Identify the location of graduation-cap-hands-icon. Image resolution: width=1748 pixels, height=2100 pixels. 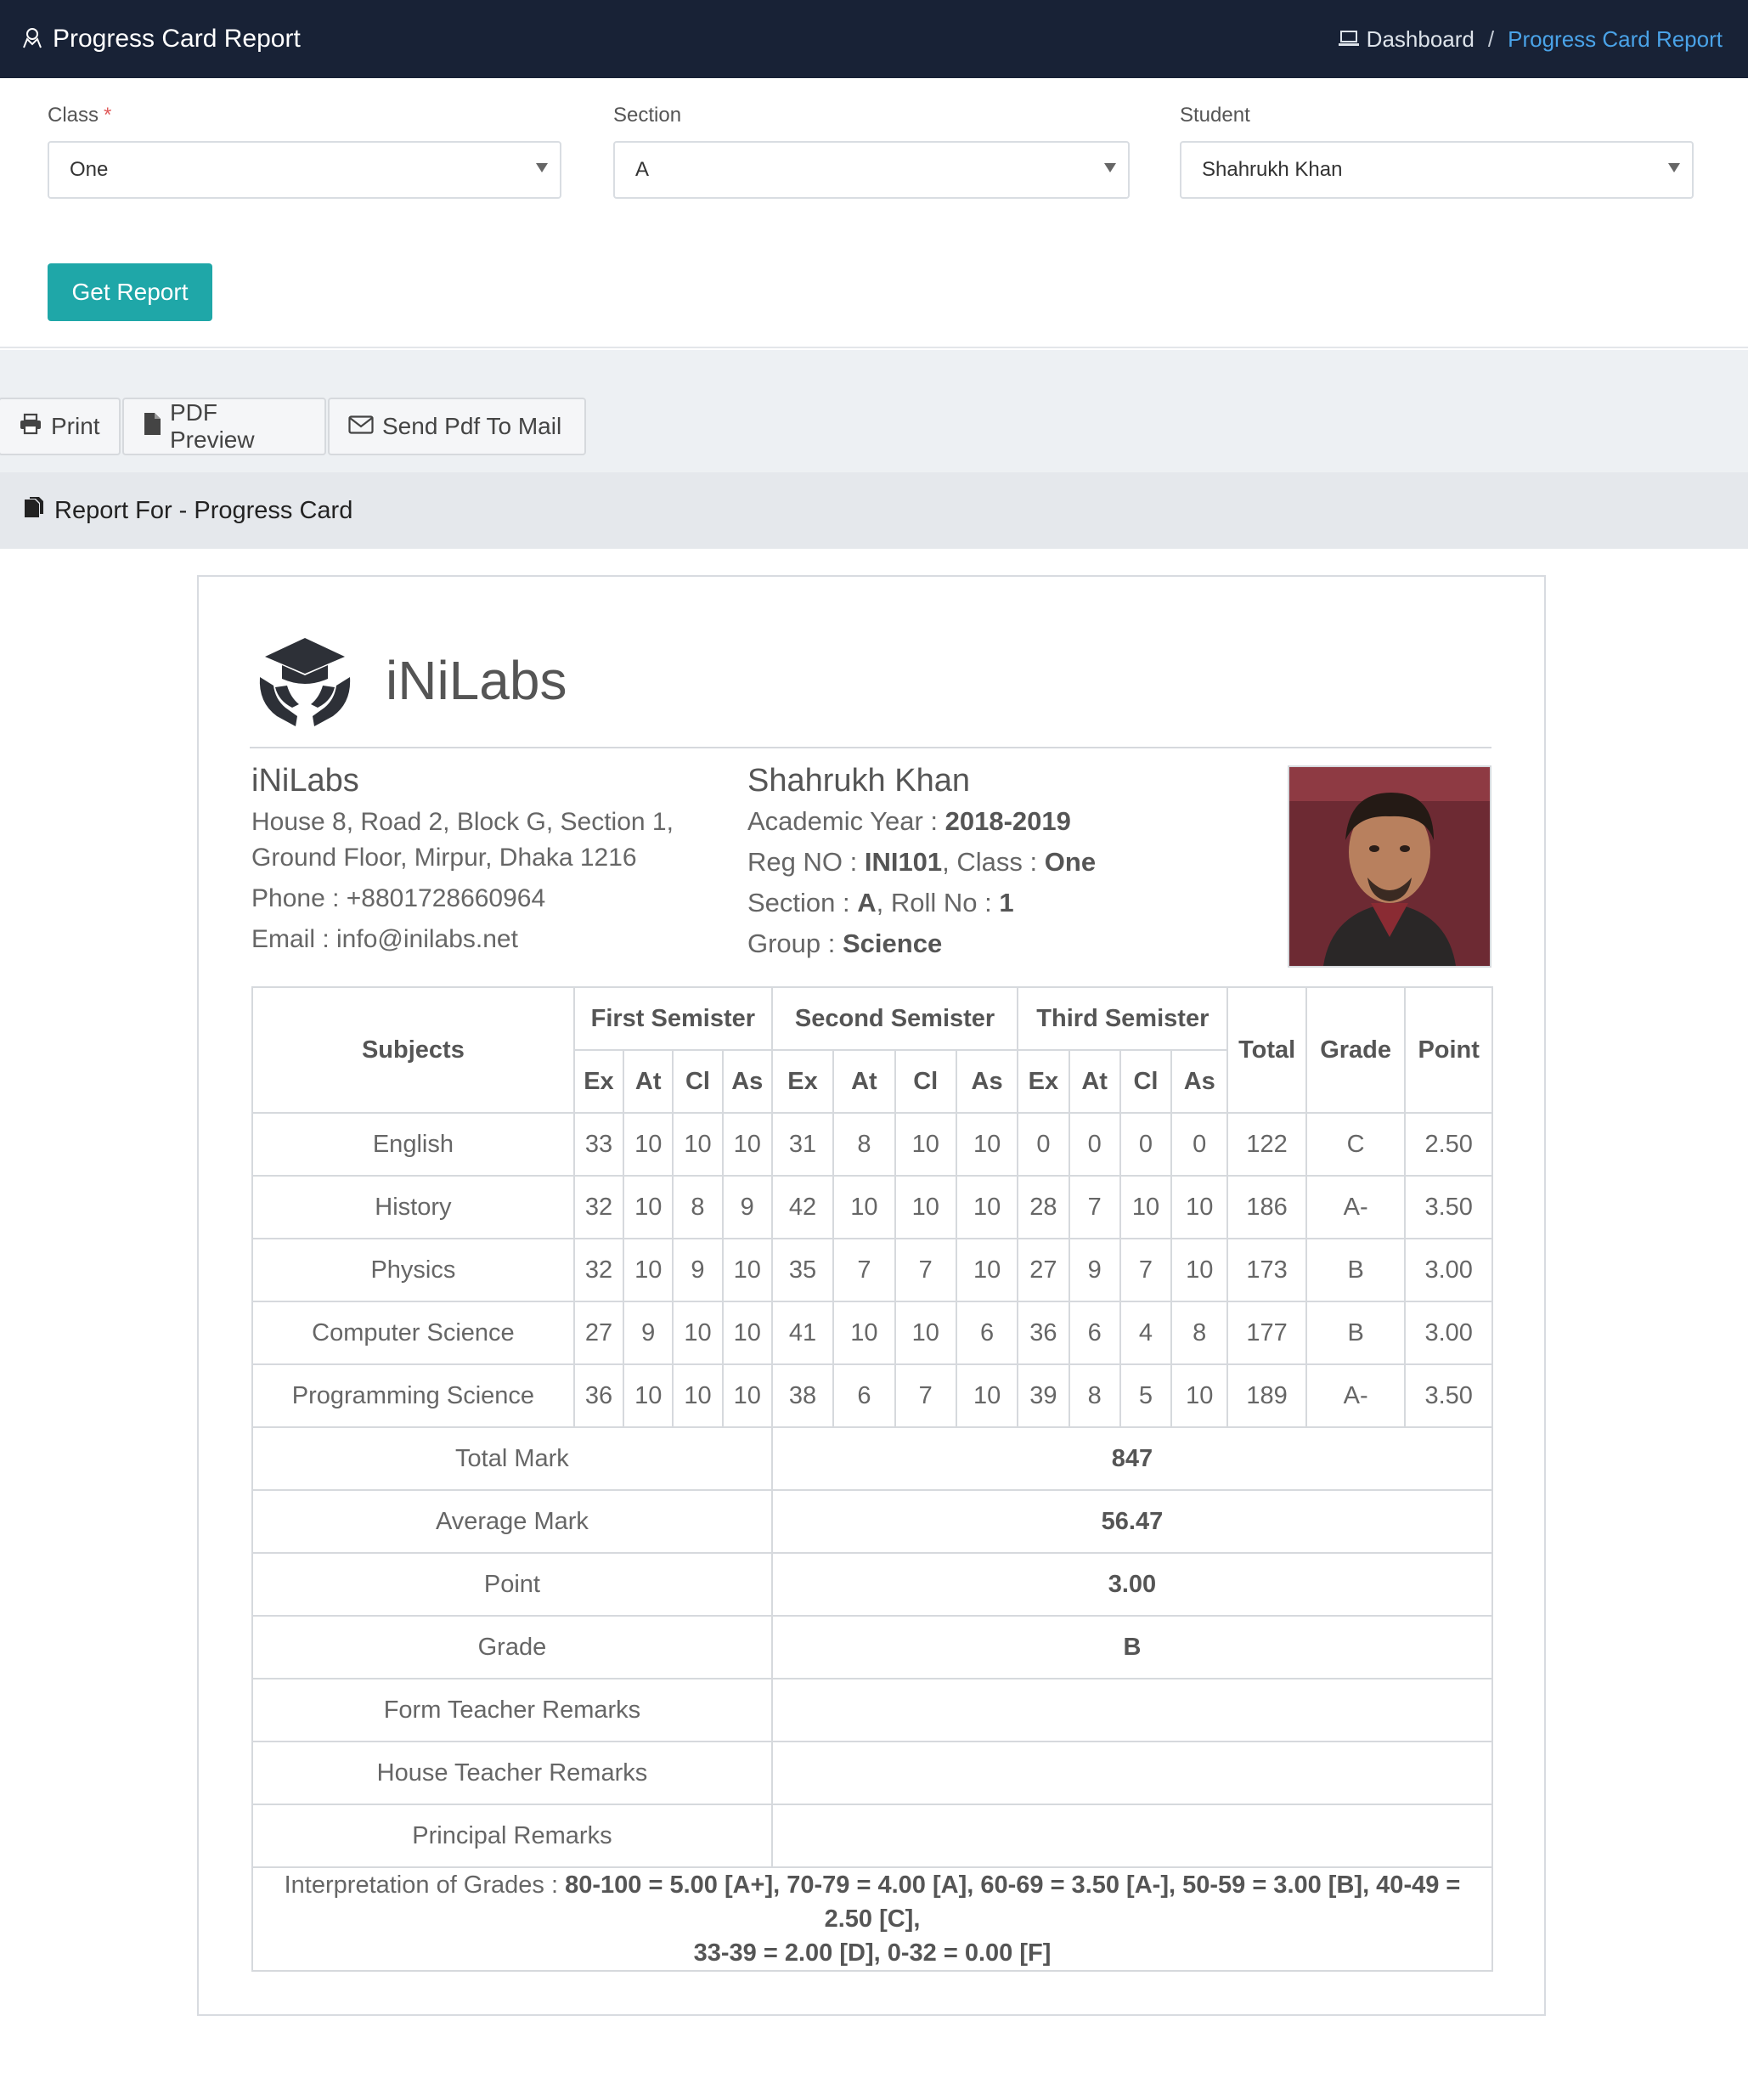
(305, 682).